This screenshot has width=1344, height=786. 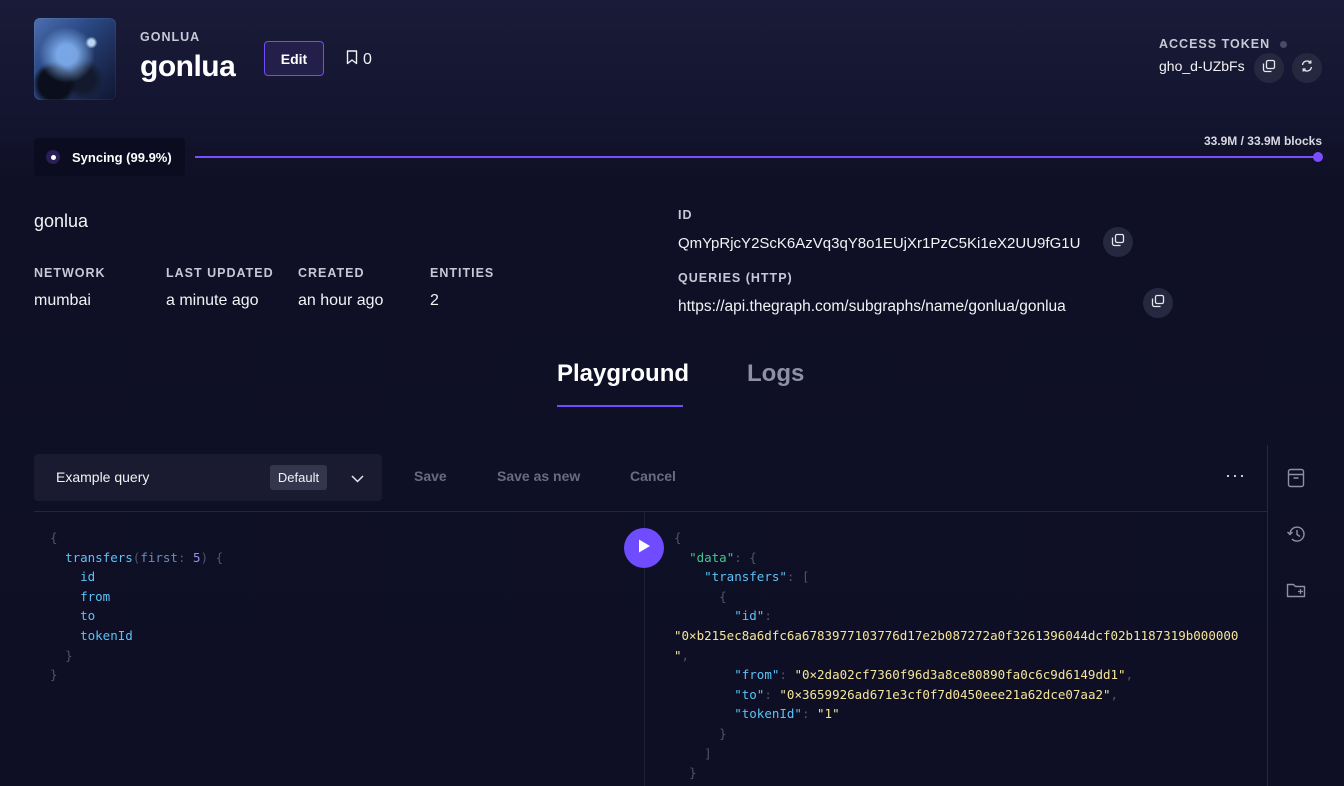 What do you see at coordinates (95, 596) in the screenshot?
I see `code-field: from` at bounding box center [95, 596].